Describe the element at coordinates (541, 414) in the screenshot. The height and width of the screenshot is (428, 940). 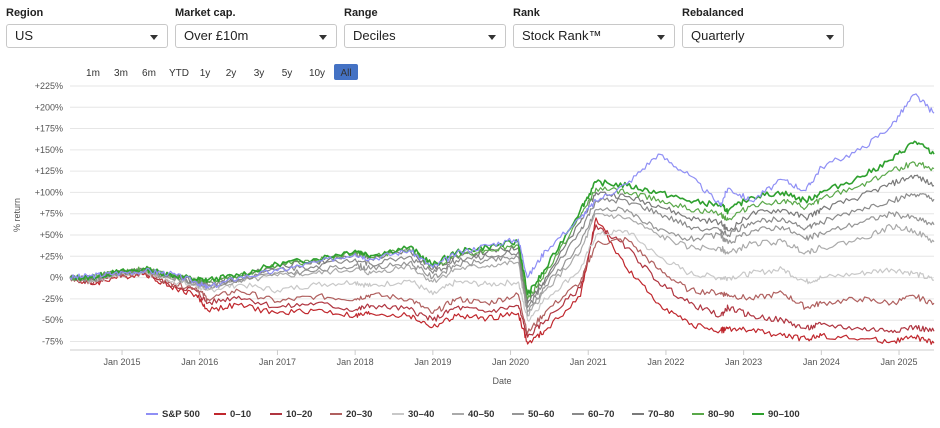
I see `legend-item-6: 50–60` at that location.